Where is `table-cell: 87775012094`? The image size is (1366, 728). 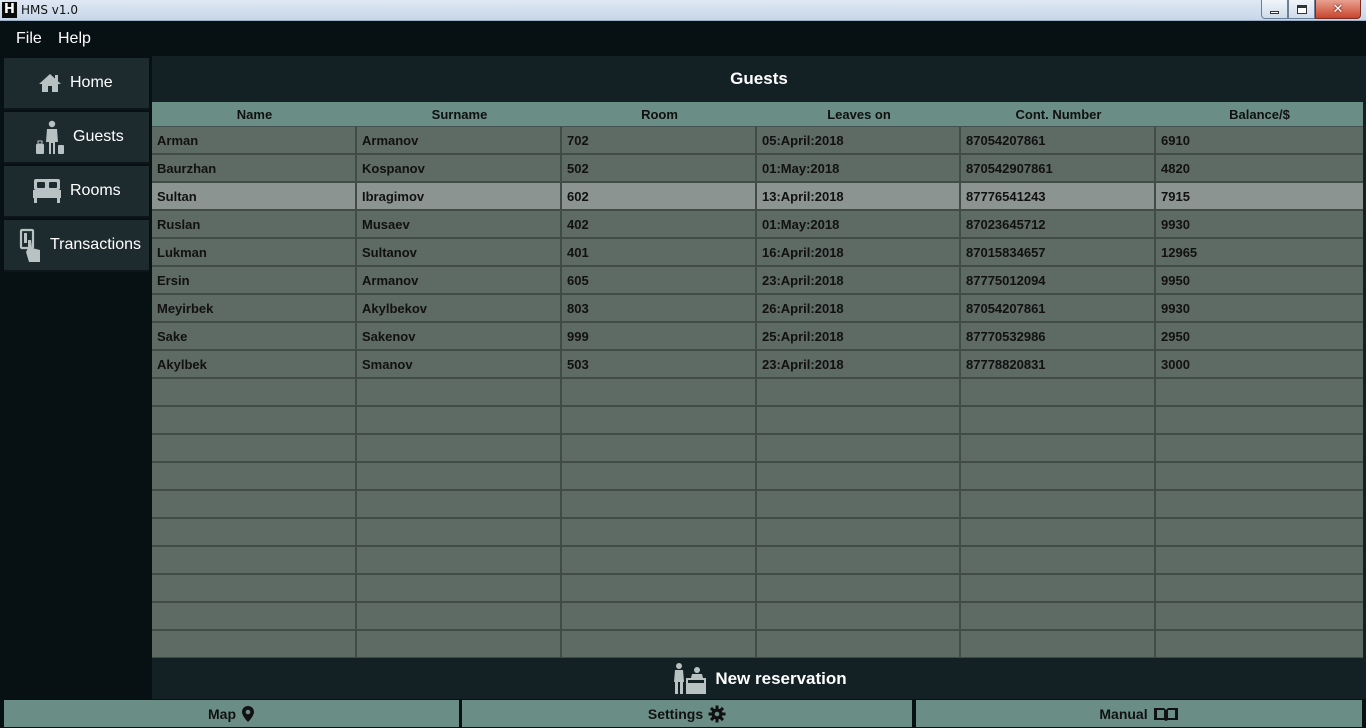 table-cell: 87775012094 is located at coordinates (1058, 280).